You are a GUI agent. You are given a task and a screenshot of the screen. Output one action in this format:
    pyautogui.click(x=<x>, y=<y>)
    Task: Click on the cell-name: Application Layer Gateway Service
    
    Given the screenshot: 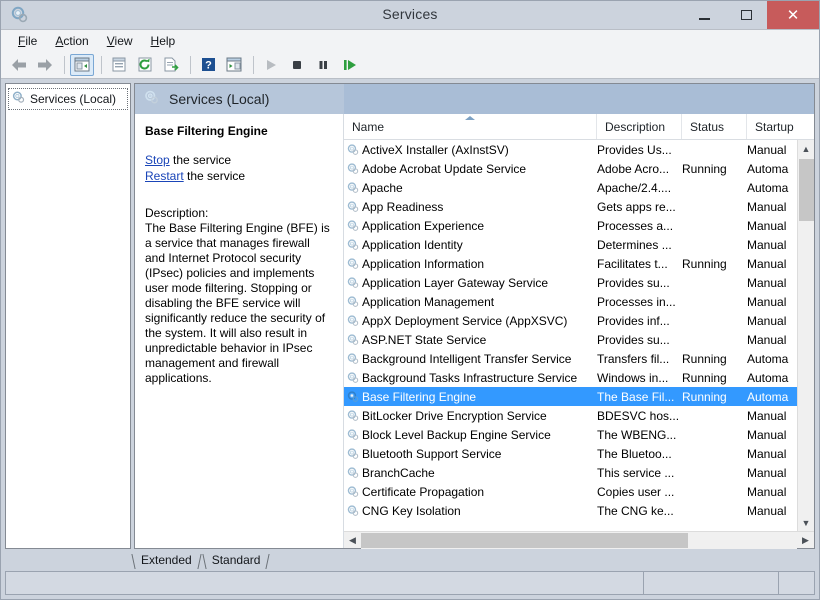 What is the action you would take?
    pyautogui.click(x=455, y=282)
    